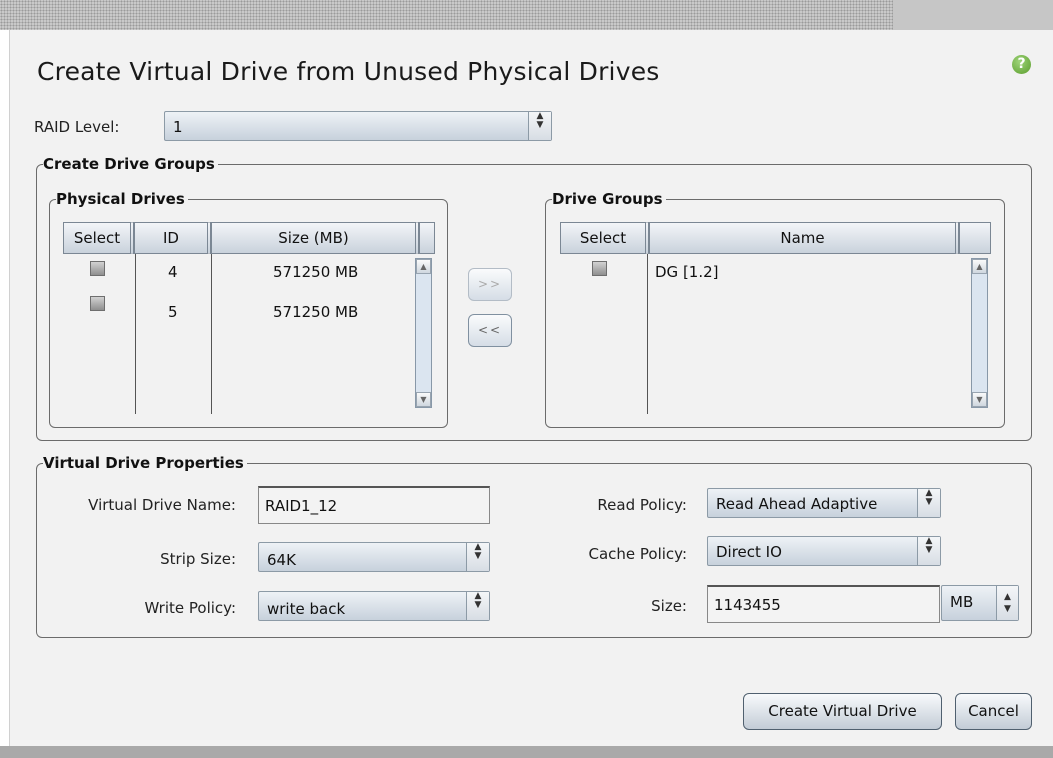 Image resolution: width=1053 pixels, height=758 pixels. What do you see at coordinates (1021, 64) in the screenshot?
I see `help-icon: ?` at bounding box center [1021, 64].